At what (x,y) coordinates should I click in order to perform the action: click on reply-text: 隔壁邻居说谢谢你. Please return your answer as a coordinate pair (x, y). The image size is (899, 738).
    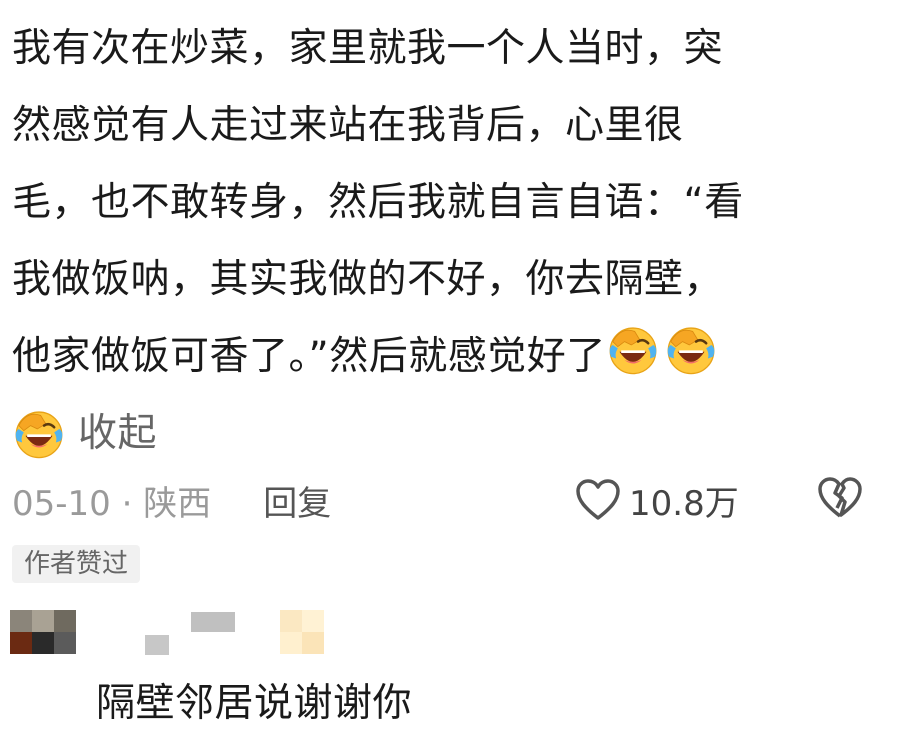
    Looking at the image, I should click on (254, 703).